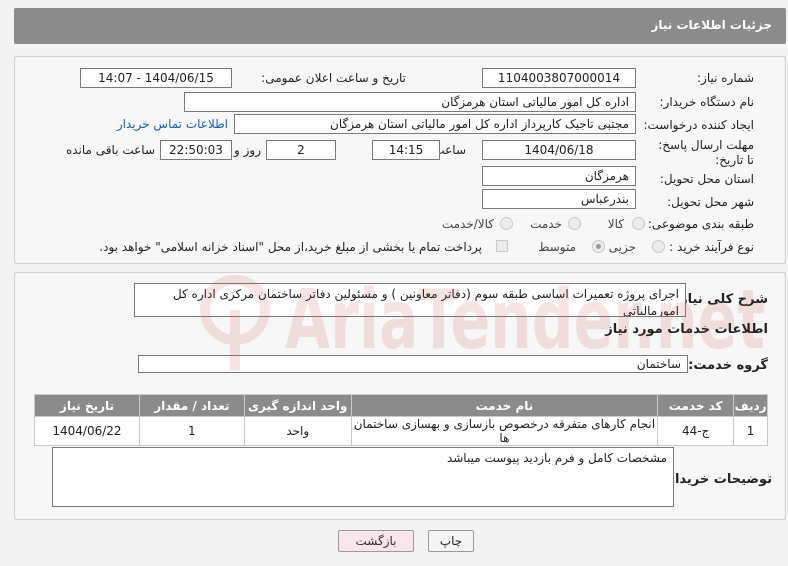 This screenshot has width=788, height=566. Describe the element at coordinates (728, 365) in the screenshot. I see `service-group-label: گروه خدمت:` at that location.